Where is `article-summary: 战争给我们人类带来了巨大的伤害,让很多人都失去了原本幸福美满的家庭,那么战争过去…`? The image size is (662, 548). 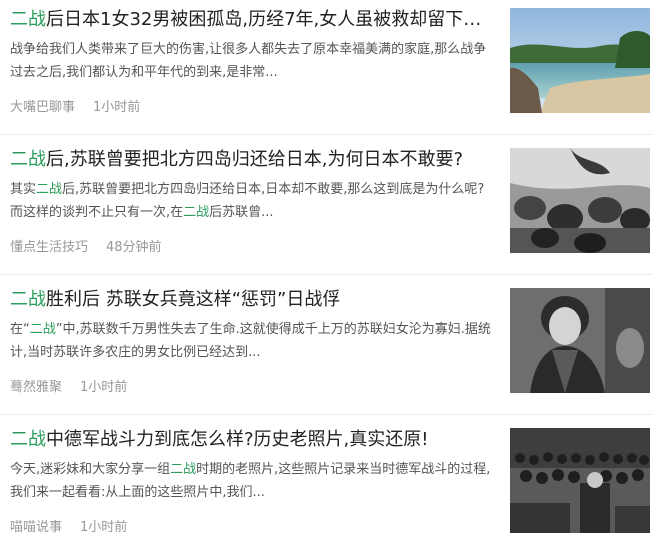
article-summary: 战争给我们人类带来了巨大的伤害,让很多人都失去了原本幸福美满的家庭,那么战争过去… is located at coordinates (251, 61).